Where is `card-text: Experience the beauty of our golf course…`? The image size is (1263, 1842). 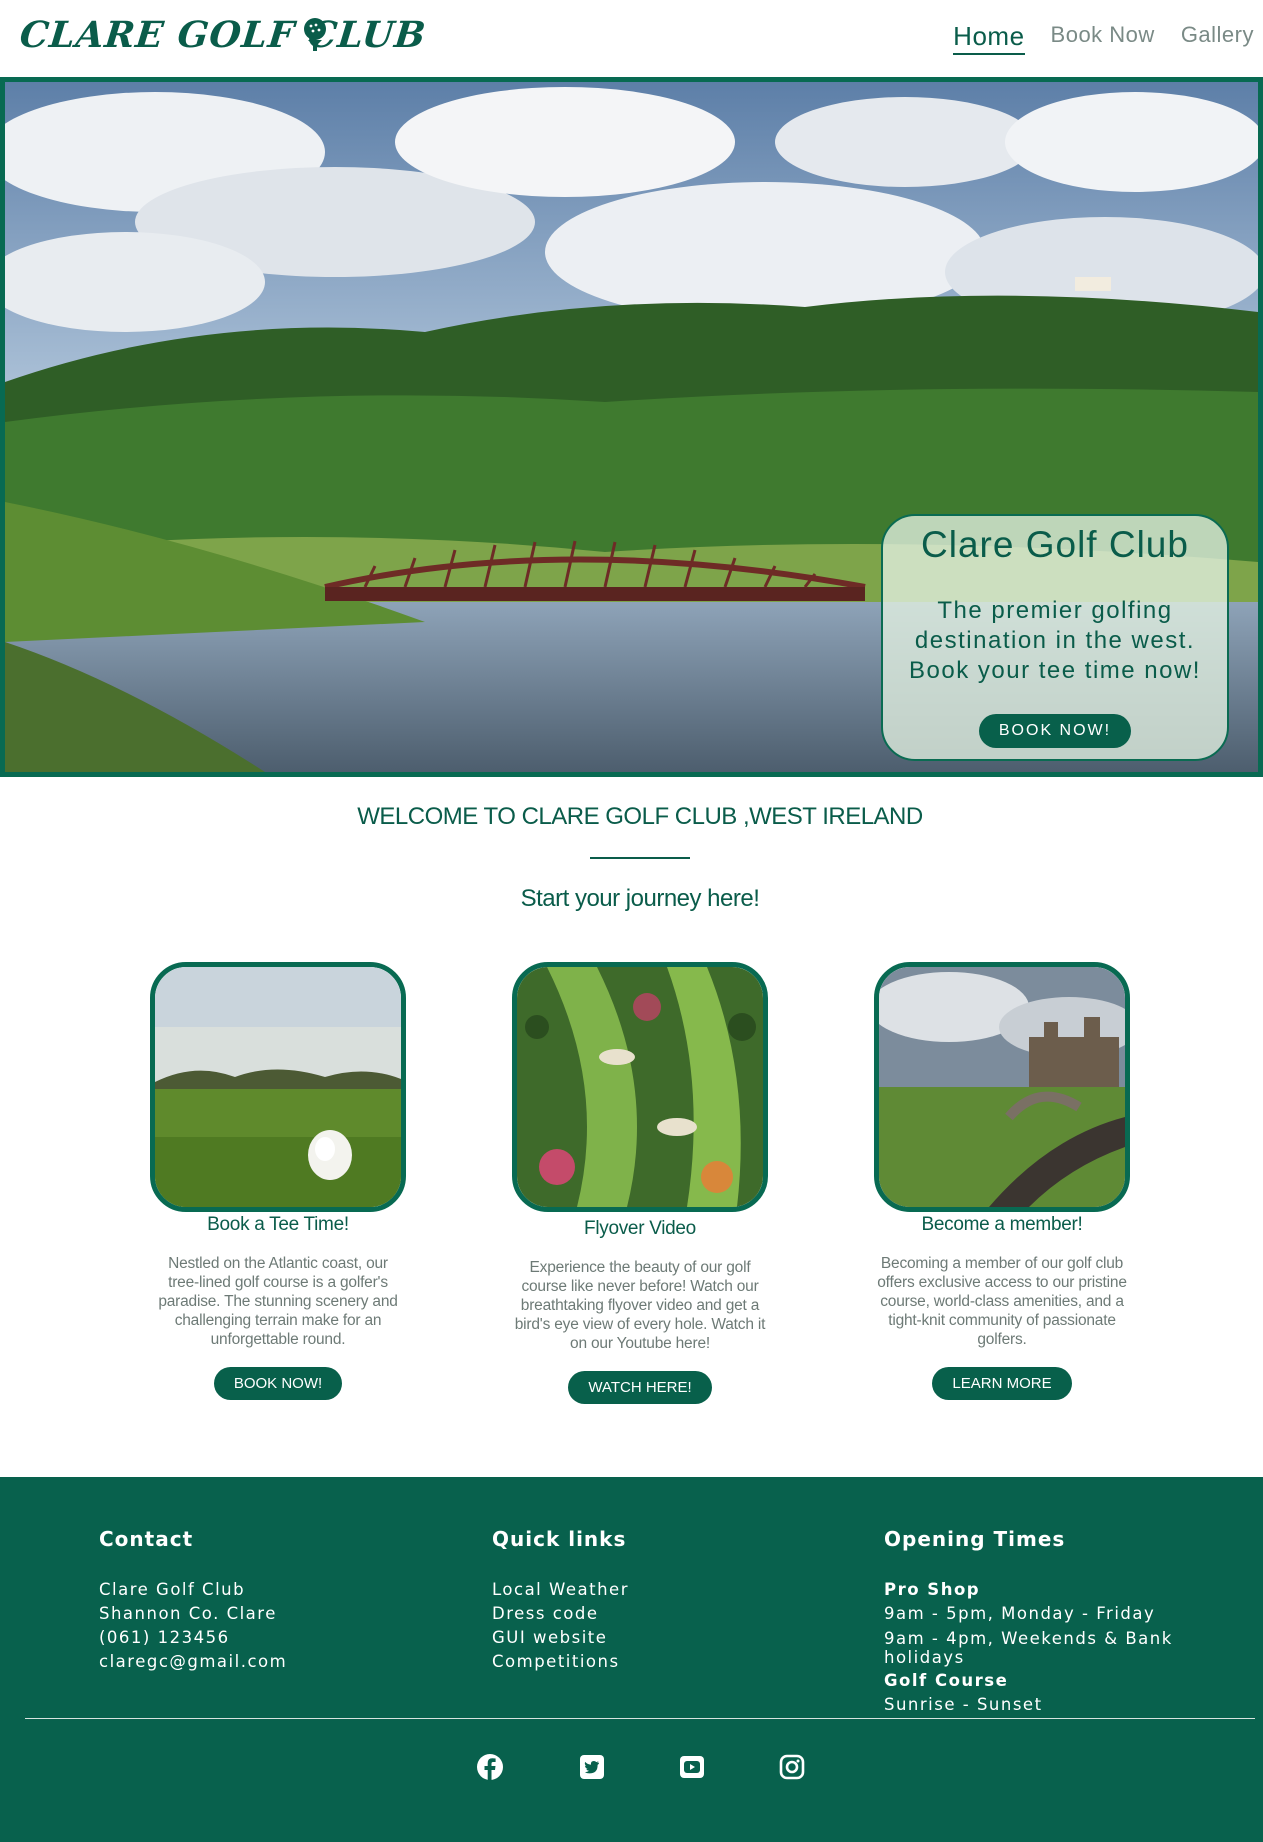 card-text: Experience the beauty of our golf course… is located at coordinates (640, 1305).